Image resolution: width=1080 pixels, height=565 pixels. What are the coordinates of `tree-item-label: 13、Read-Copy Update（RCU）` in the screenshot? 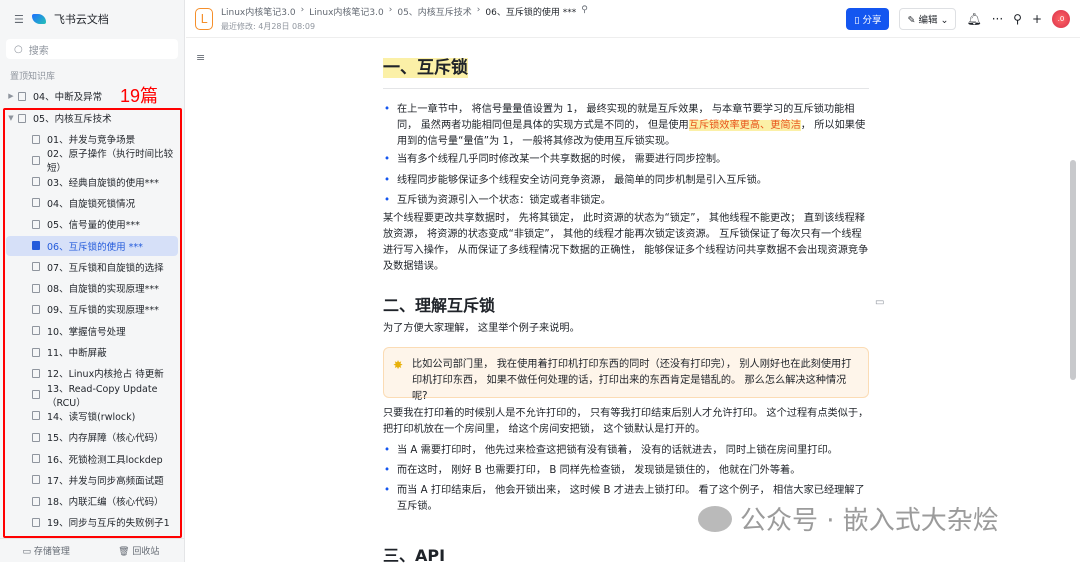 It's located at (102, 396).